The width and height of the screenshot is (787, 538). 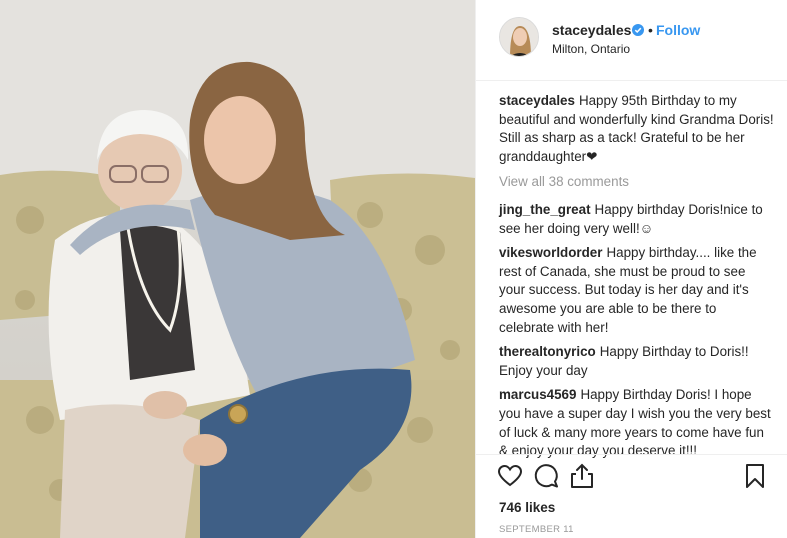 What do you see at coordinates (536, 529) in the screenshot?
I see `post-date: SEPTEMBER 11` at bounding box center [536, 529].